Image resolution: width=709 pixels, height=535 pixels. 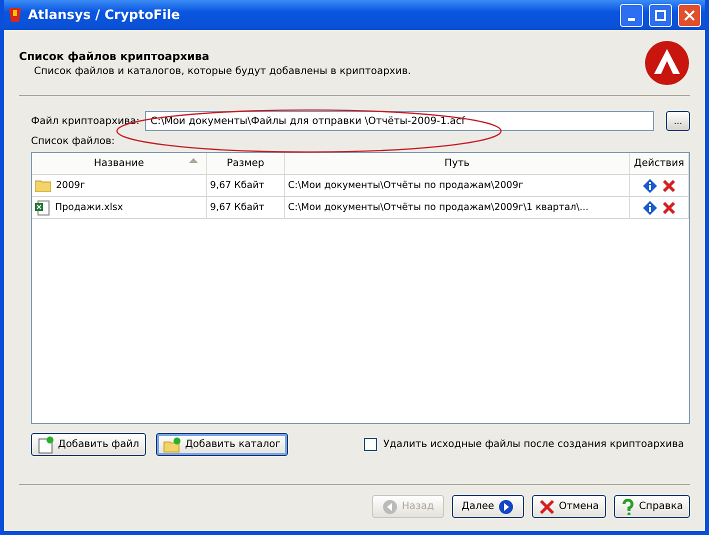 What do you see at coordinates (172, 444) in the screenshot?
I see `add-folder-icon` at bounding box center [172, 444].